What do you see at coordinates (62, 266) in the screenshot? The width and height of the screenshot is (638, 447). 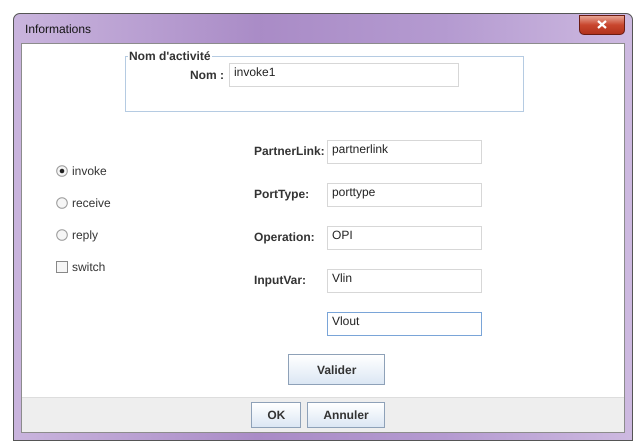 I see `checkbox` at bounding box center [62, 266].